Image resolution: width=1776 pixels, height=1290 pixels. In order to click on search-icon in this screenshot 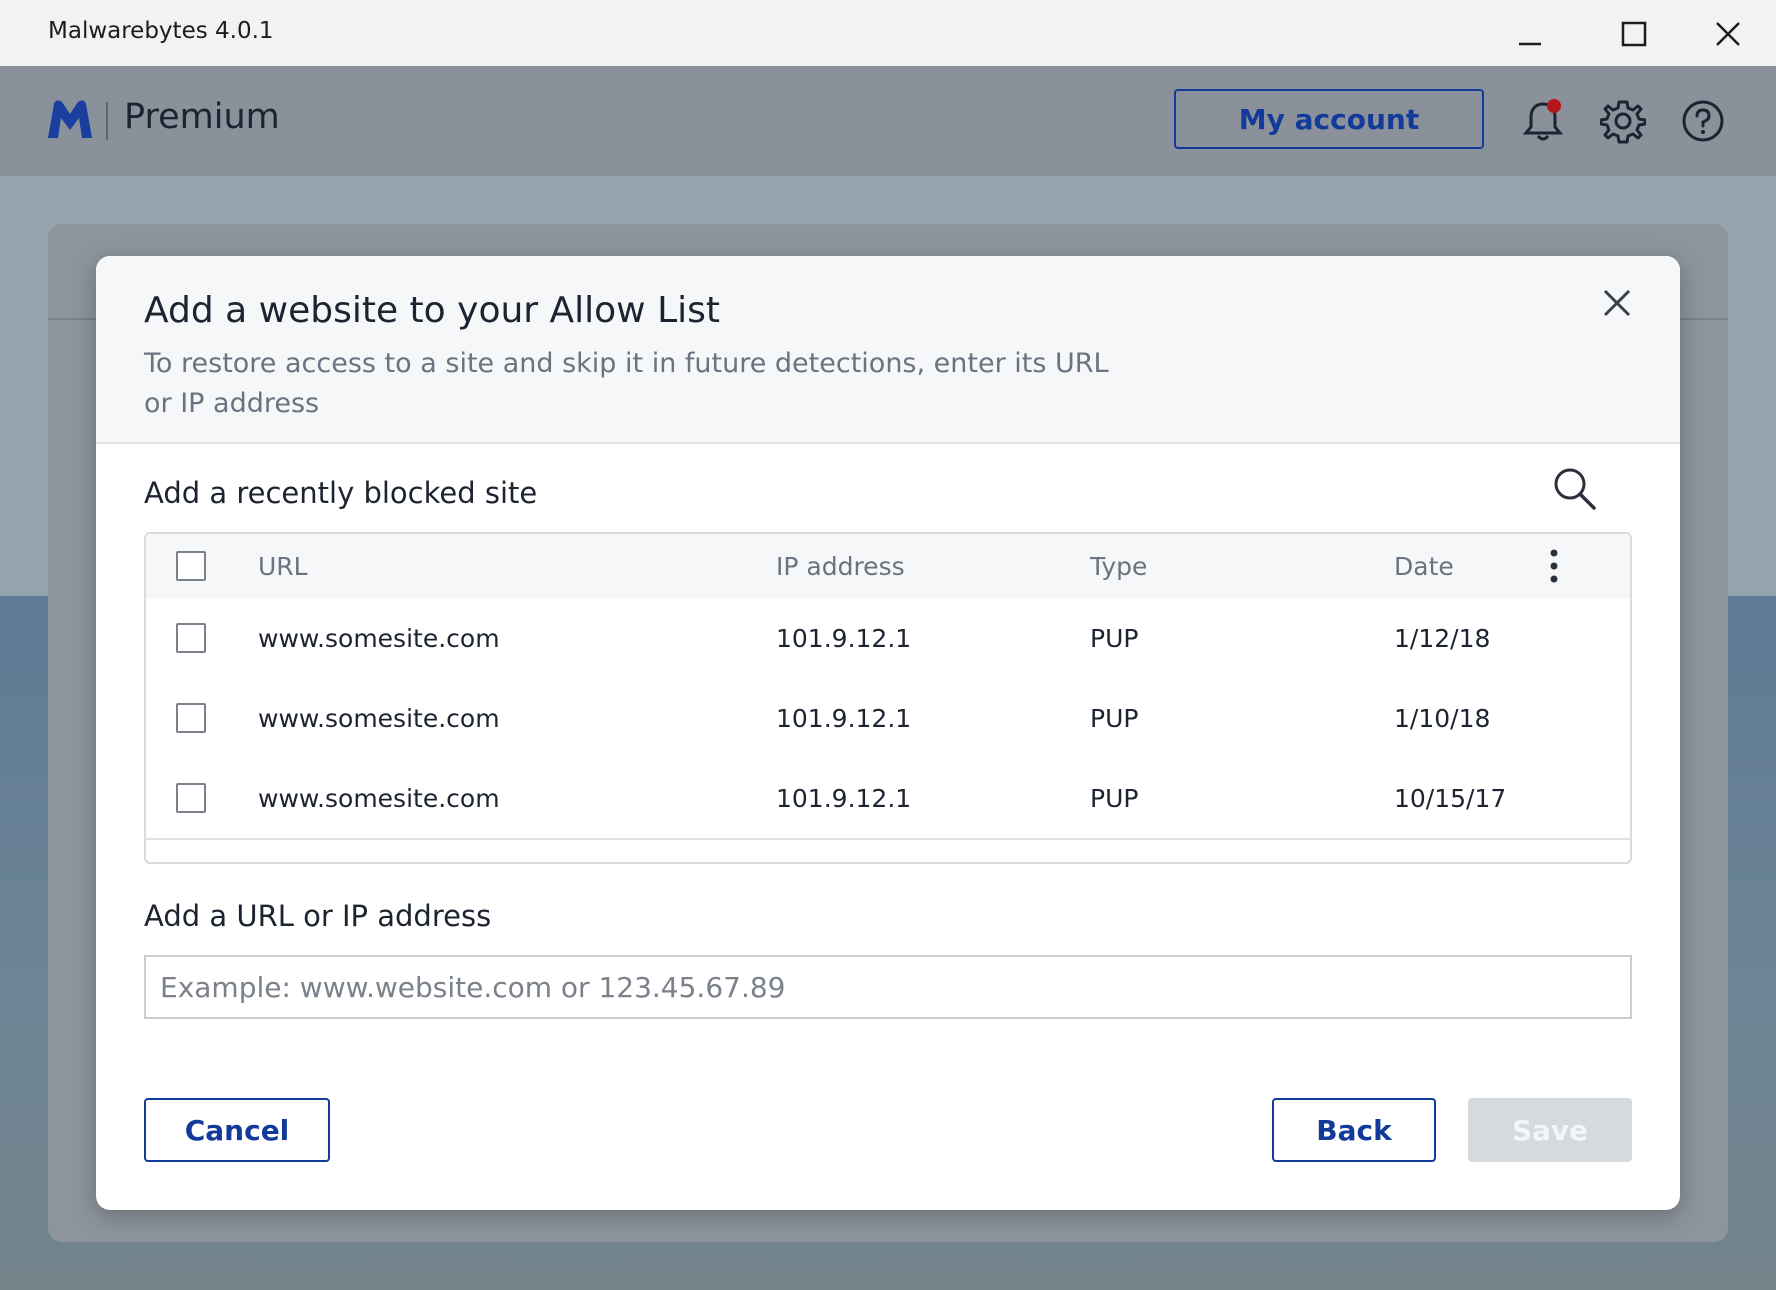, I will do `click(1574, 488)`.